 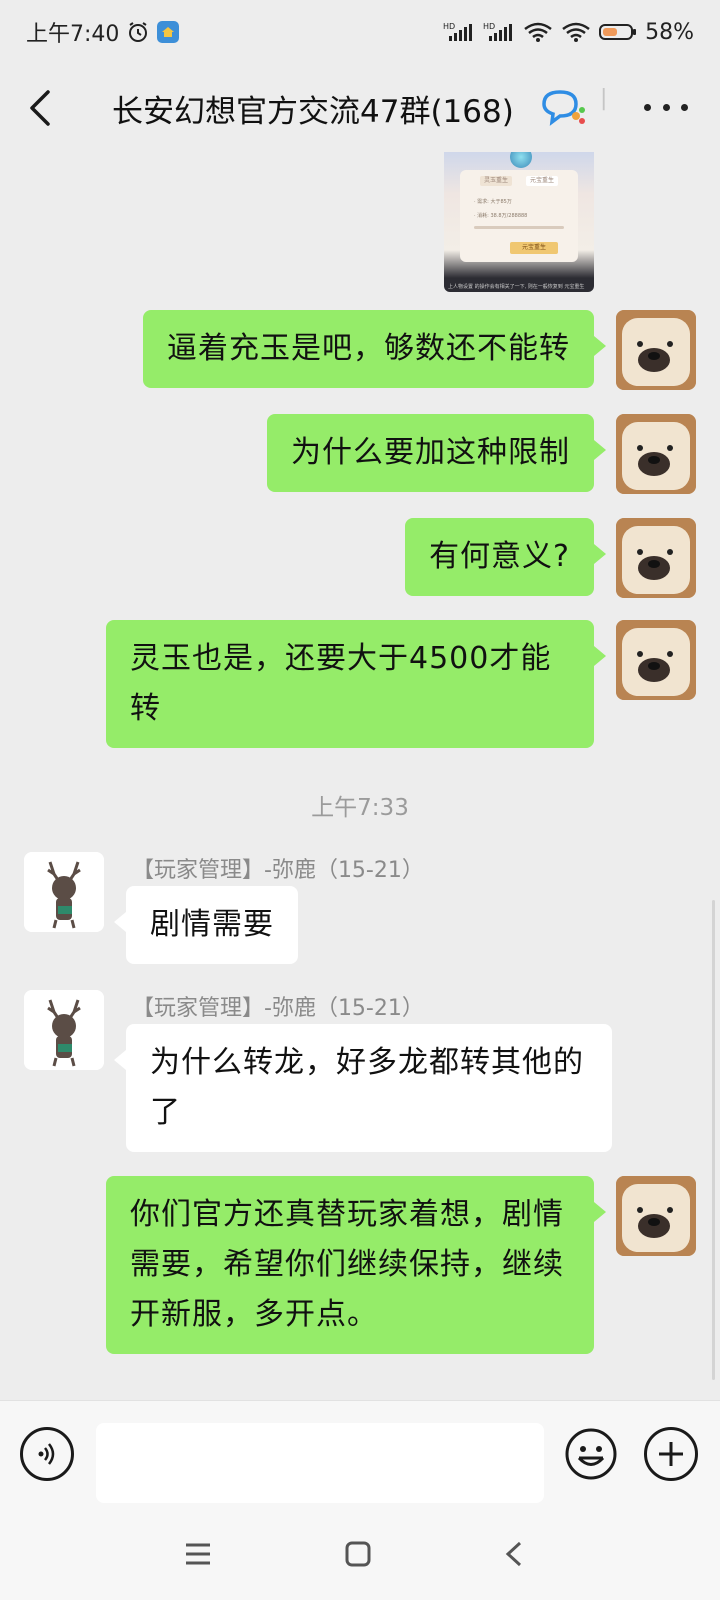 What do you see at coordinates (604, 98) in the screenshot?
I see `title-overflow-mark: |` at bounding box center [604, 98].